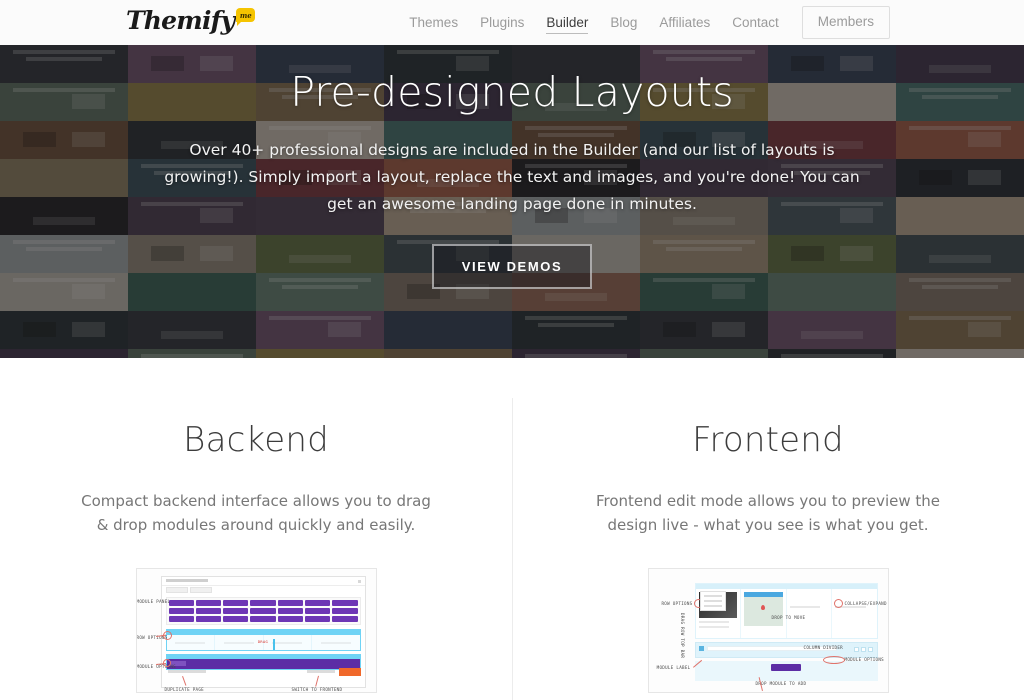  Describe the element at coordinates (805, 607) in the screenshot. I see `placeholder-line` at that location.